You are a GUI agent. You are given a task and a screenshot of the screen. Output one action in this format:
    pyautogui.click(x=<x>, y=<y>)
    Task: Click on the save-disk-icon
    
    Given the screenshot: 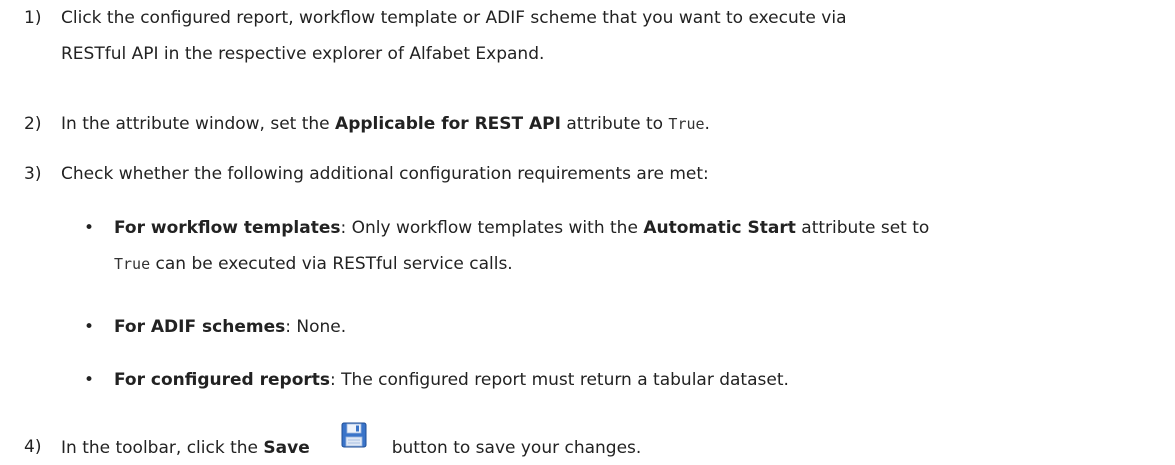 What is the action you would take?
    pyautogui.click(x=354, y=435)
    